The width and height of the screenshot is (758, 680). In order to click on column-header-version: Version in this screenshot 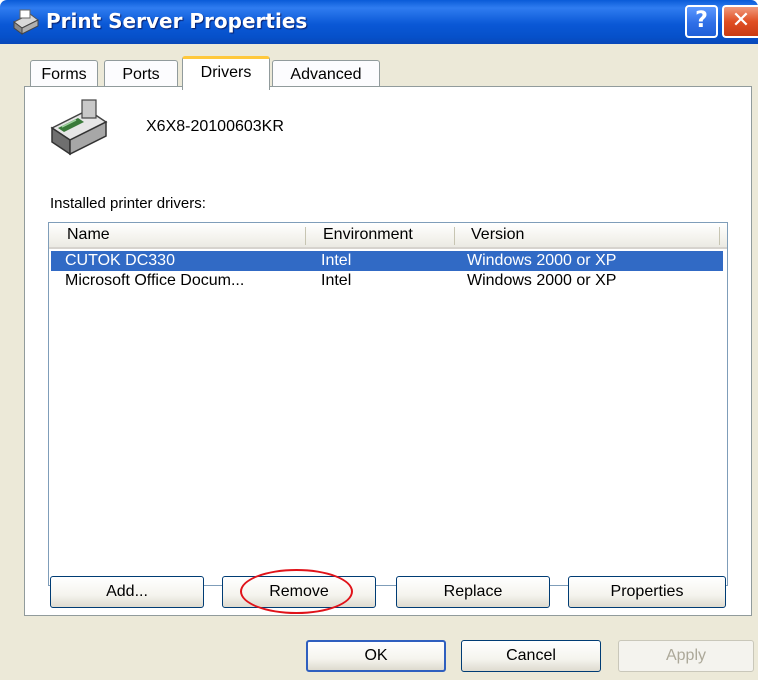, I will do `click(497, 235)`.